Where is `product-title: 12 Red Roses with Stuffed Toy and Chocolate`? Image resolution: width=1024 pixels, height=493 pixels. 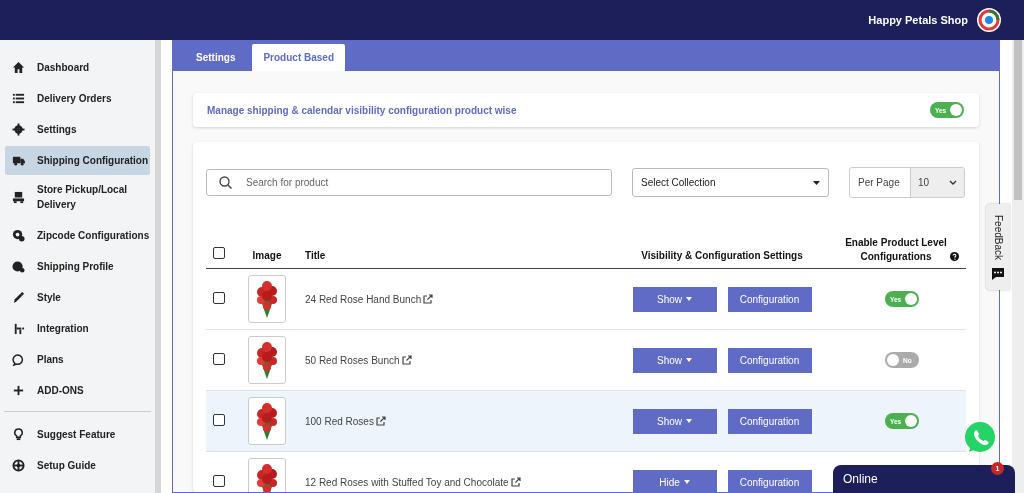
product-title: 12 Red Roses with Stuffed Toy and Chocolate is located at coordinates (407, 482).